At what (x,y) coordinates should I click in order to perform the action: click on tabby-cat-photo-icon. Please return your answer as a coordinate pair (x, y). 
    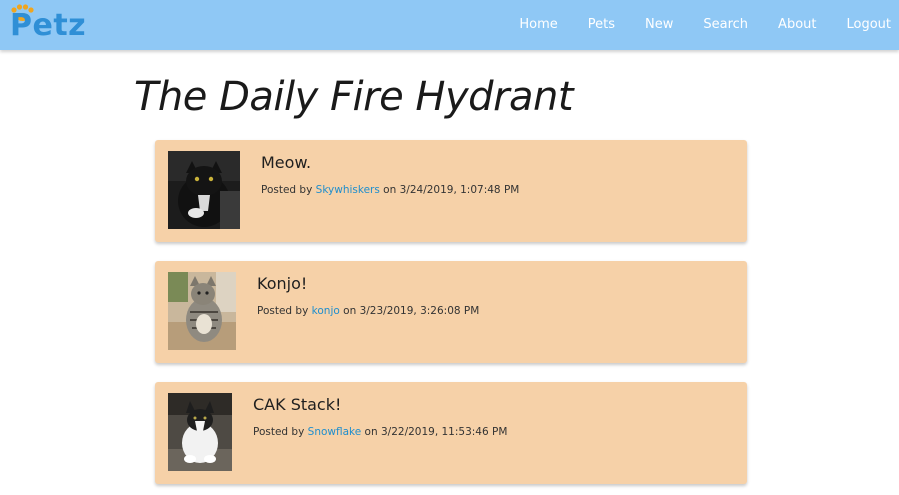
    Looking at the image, I should click on (202, 311).